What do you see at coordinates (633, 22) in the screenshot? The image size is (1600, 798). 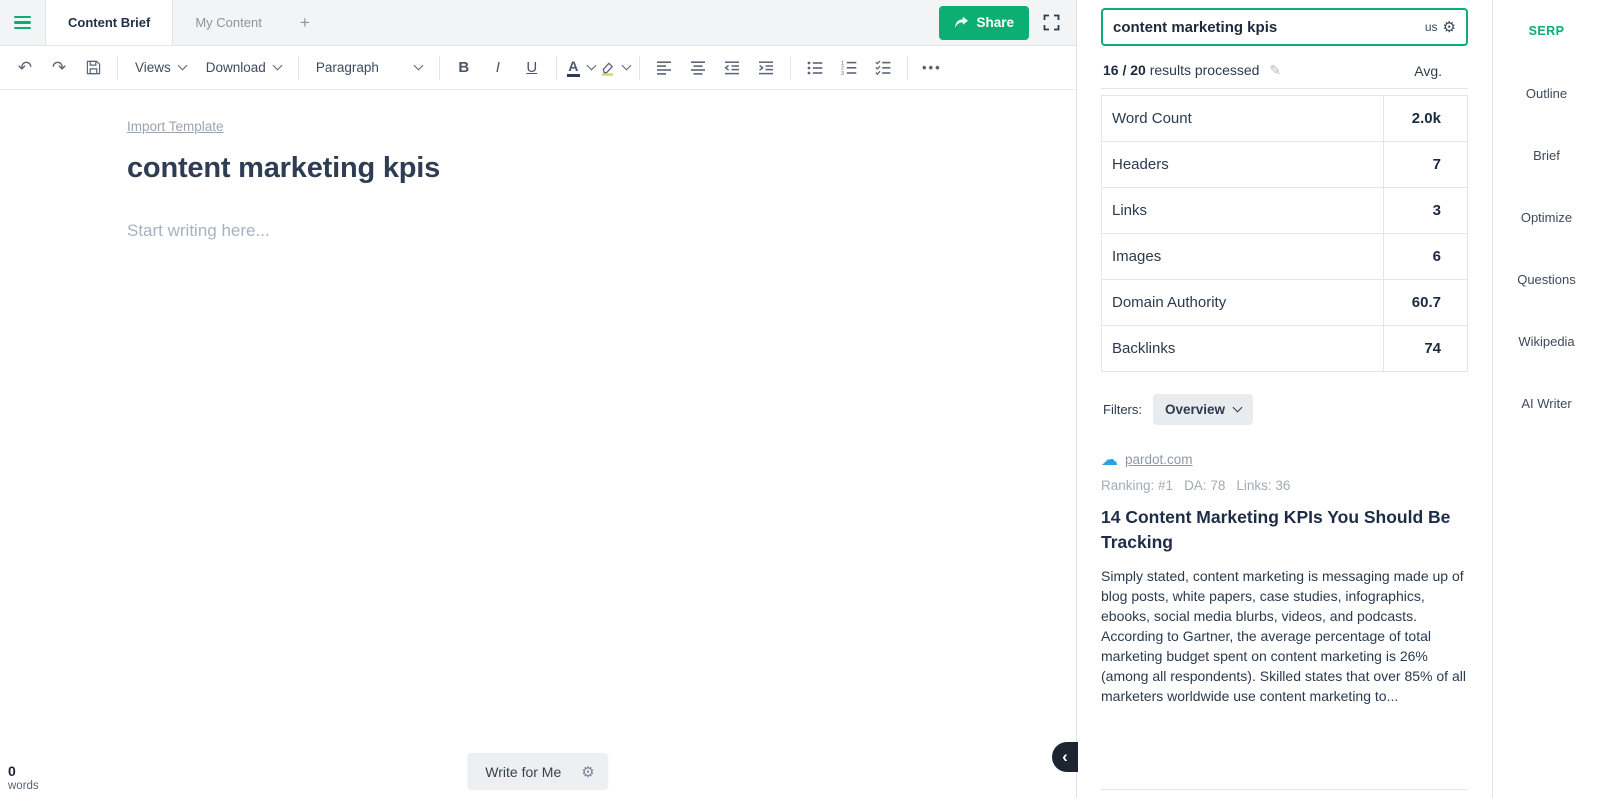 I see `tab-bar-spacer` at bounding box center [633, 22].